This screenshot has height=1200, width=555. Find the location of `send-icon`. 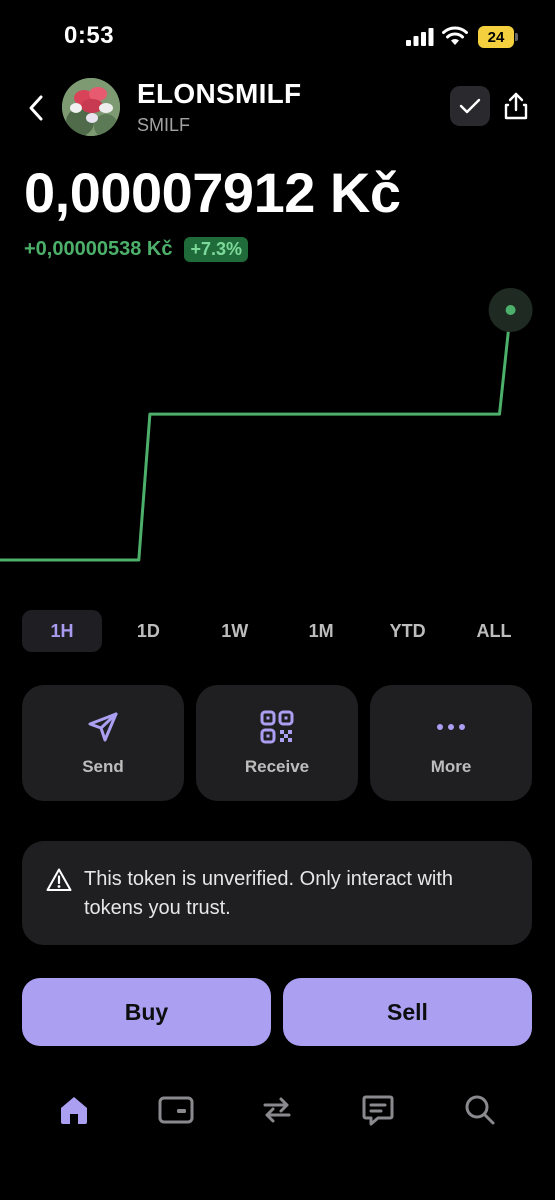

send-icon is located at coordinates (103, 727).